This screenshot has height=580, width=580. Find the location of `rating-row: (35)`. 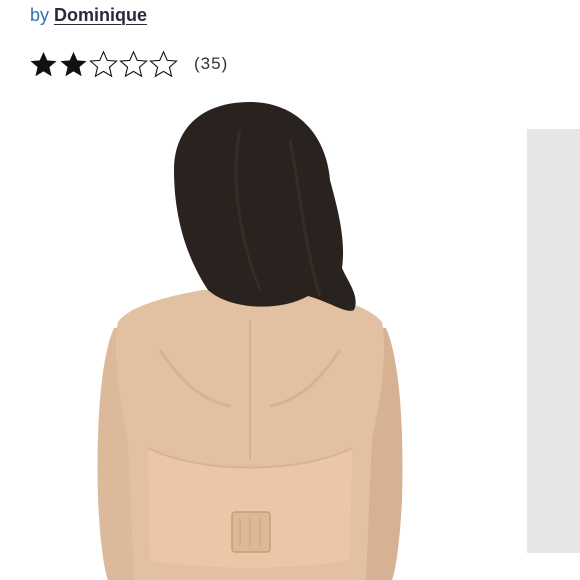

rating-row: (35) is located at coordinates (128, 64).